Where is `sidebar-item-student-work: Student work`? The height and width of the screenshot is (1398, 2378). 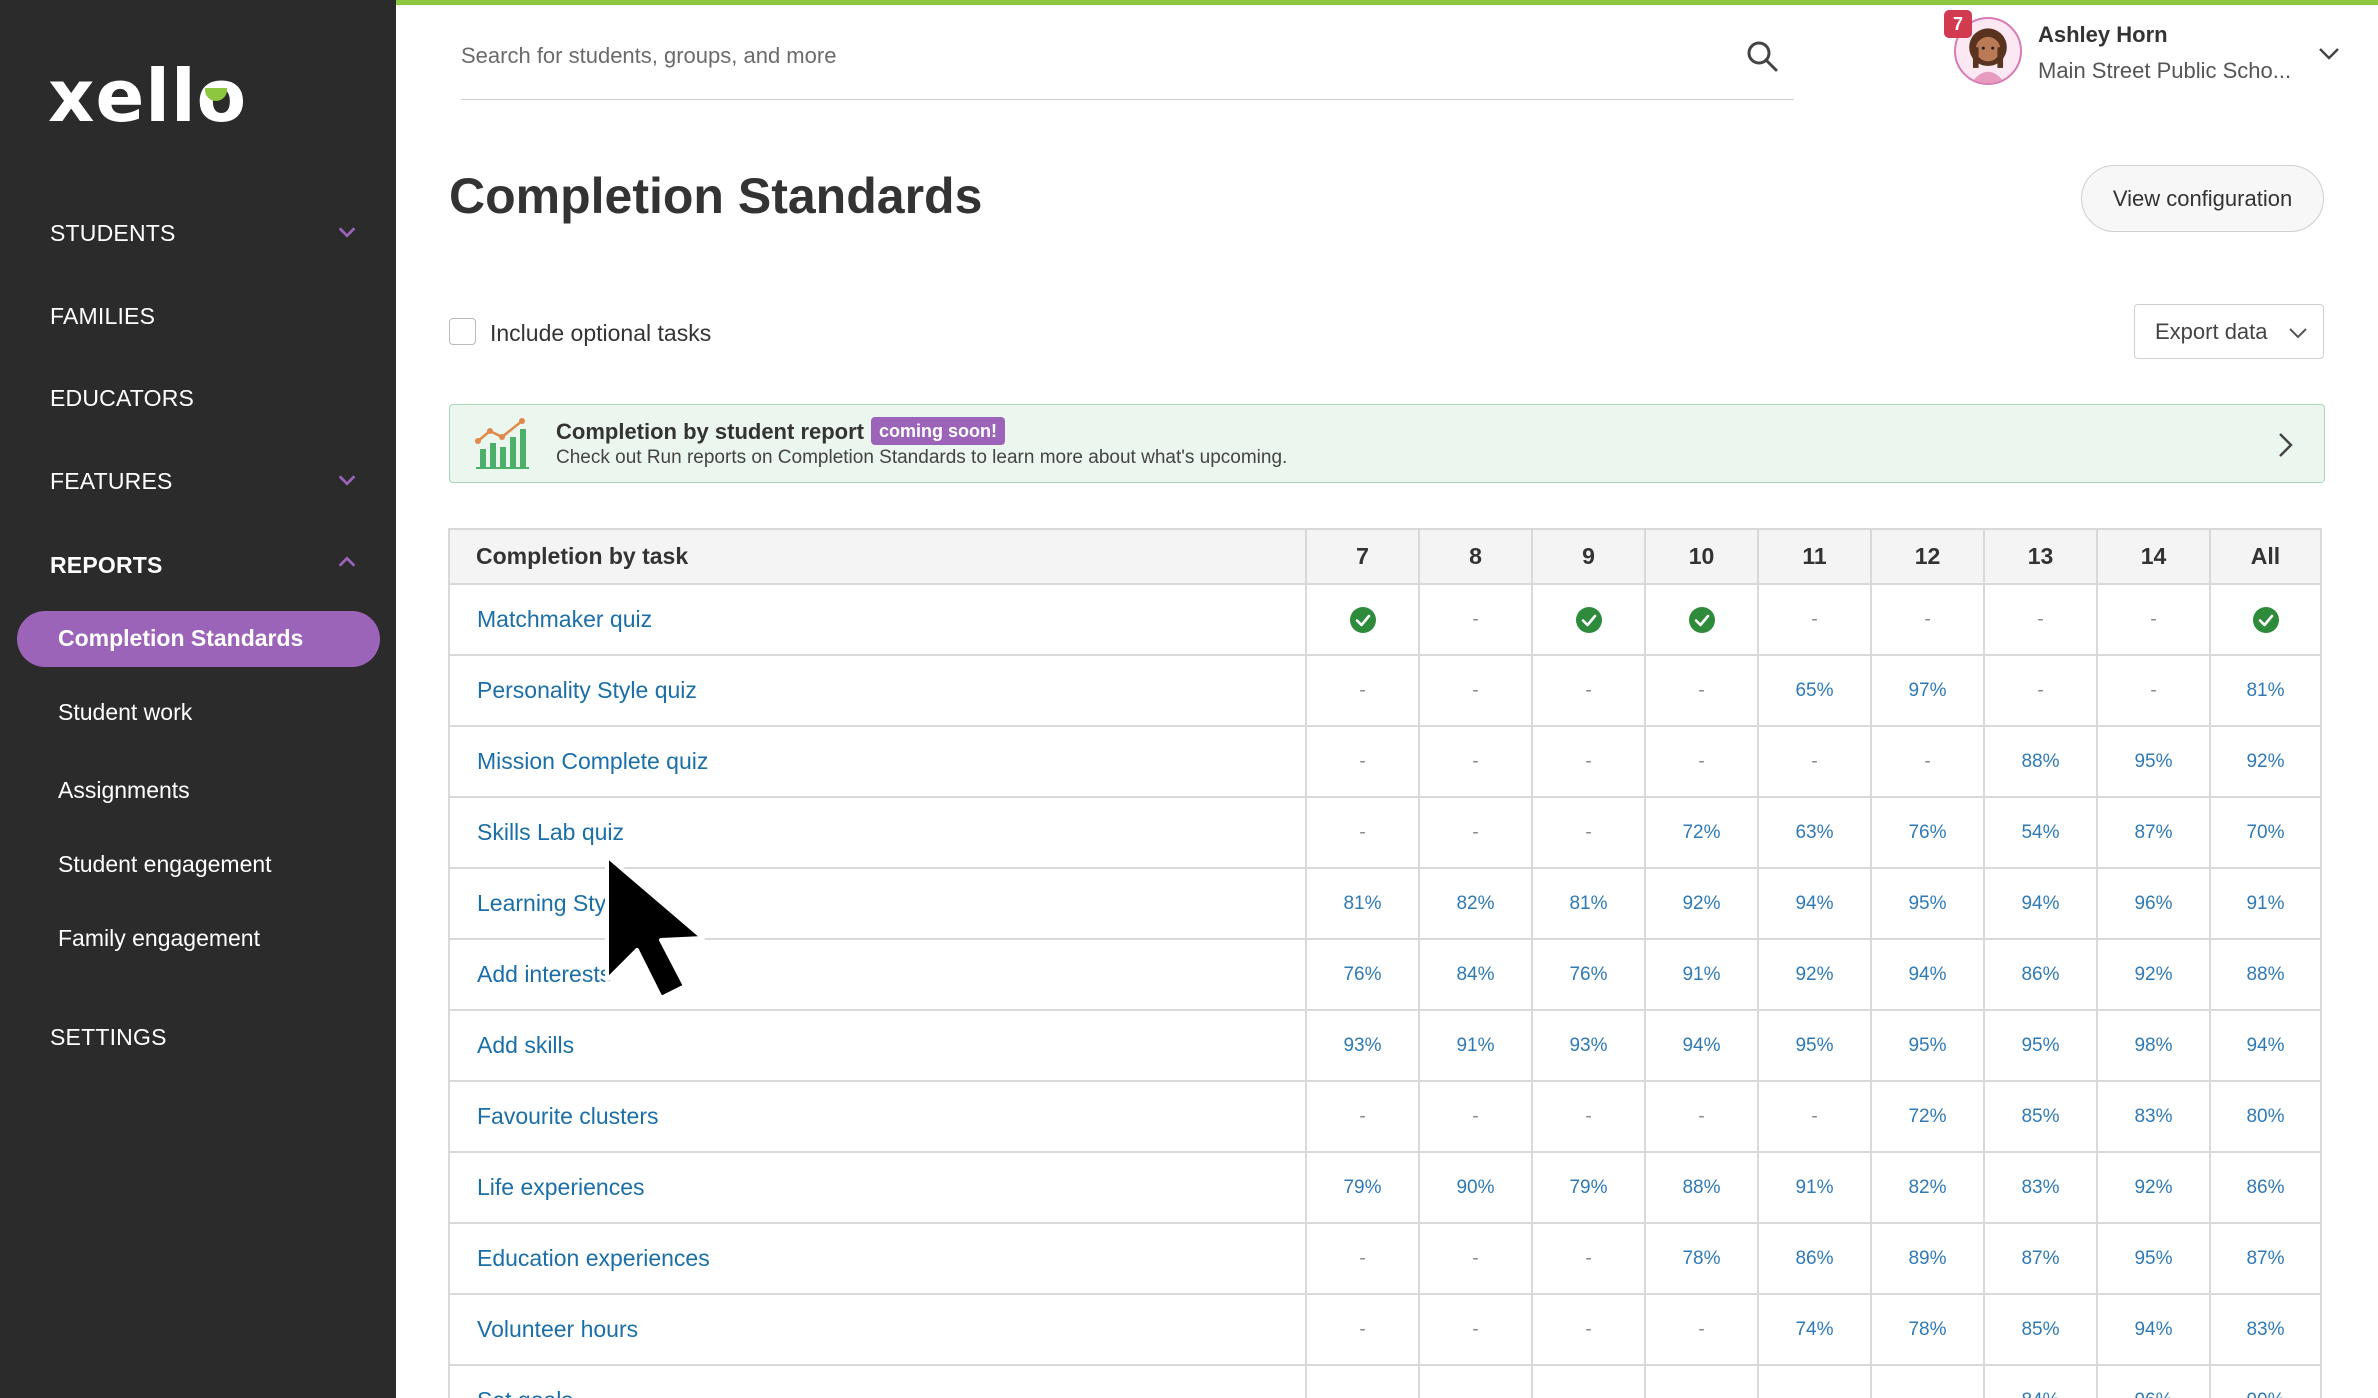 sidebar-item-student-work: Student work is located at coordinates (125, 712).